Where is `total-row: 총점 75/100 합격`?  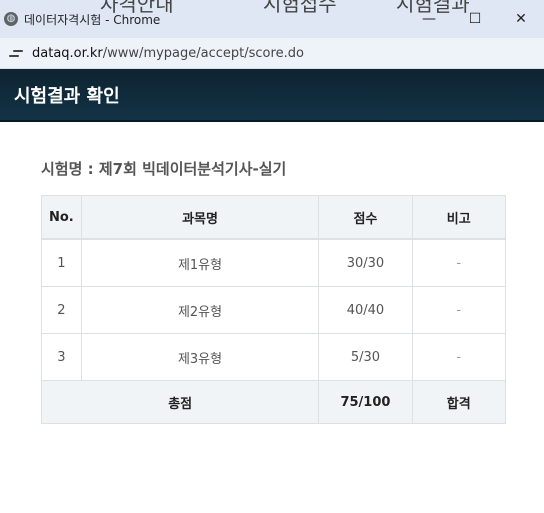
total-row: 총점 75/100 합격 is located at coordinates (273, 402).